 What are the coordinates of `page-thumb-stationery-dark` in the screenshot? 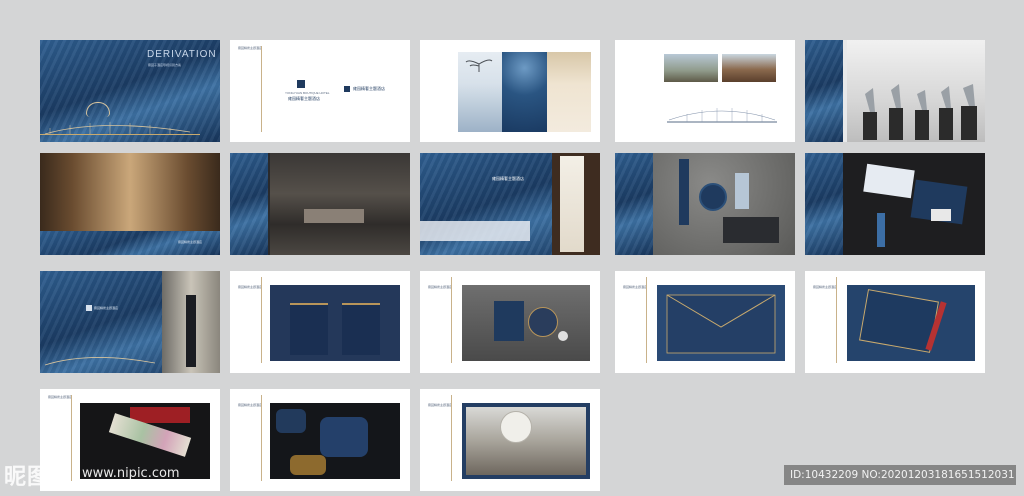 It's located at (895, 204).